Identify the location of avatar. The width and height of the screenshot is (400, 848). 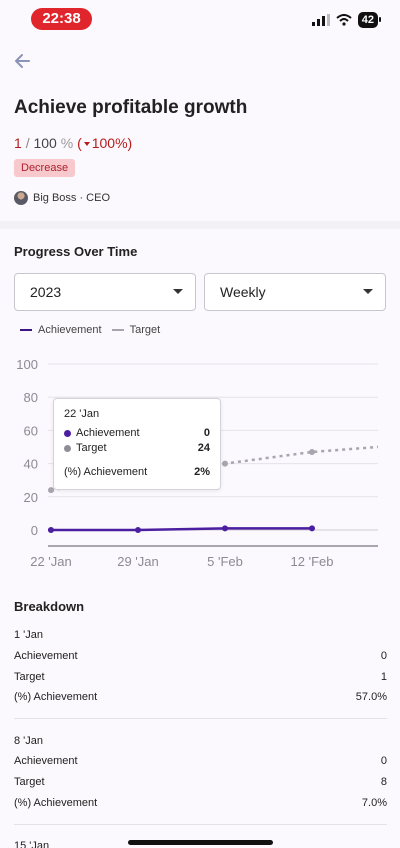
(21, 198).